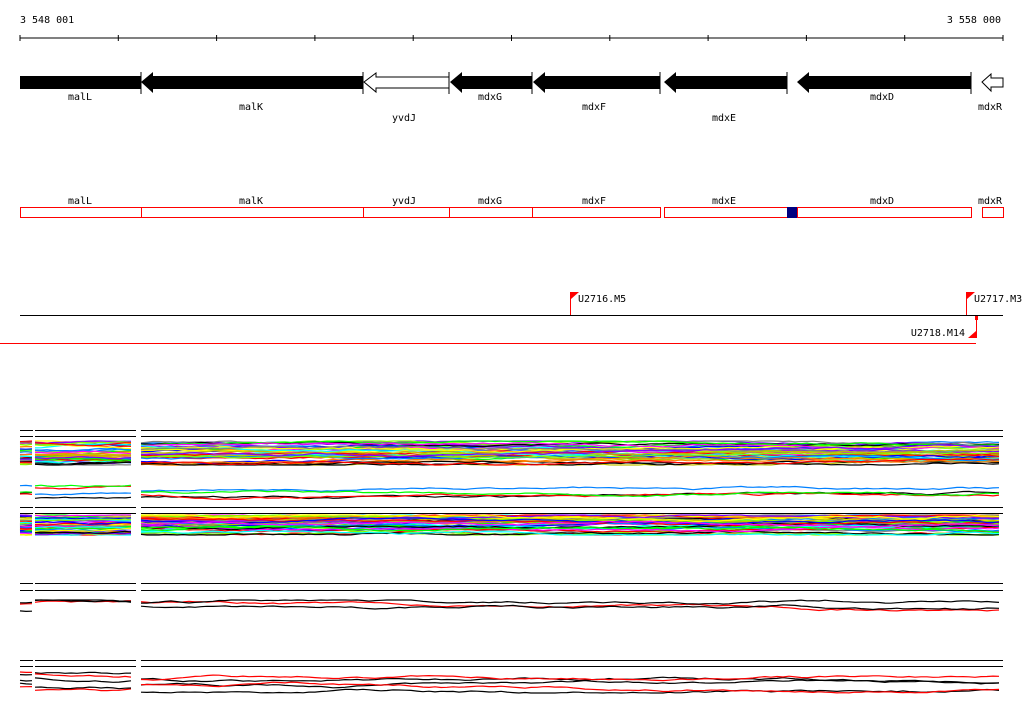  Describe the element at coordinates (406, 98) in the screenshot. I see `gene-yvdJ: yvdJ` at that location.